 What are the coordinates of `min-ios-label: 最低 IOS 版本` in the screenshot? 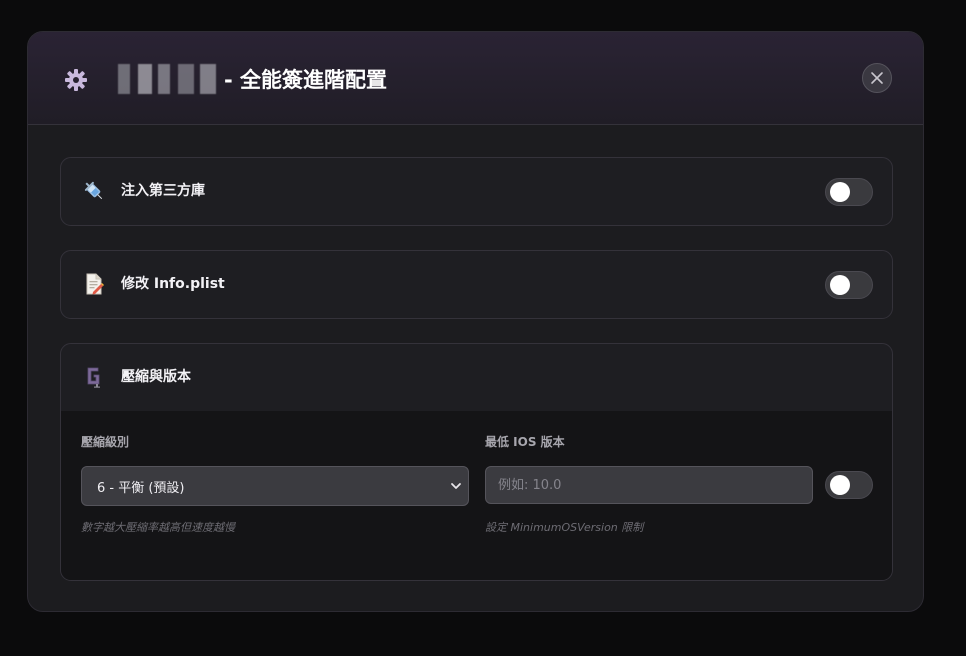 It's located at (525, 442).